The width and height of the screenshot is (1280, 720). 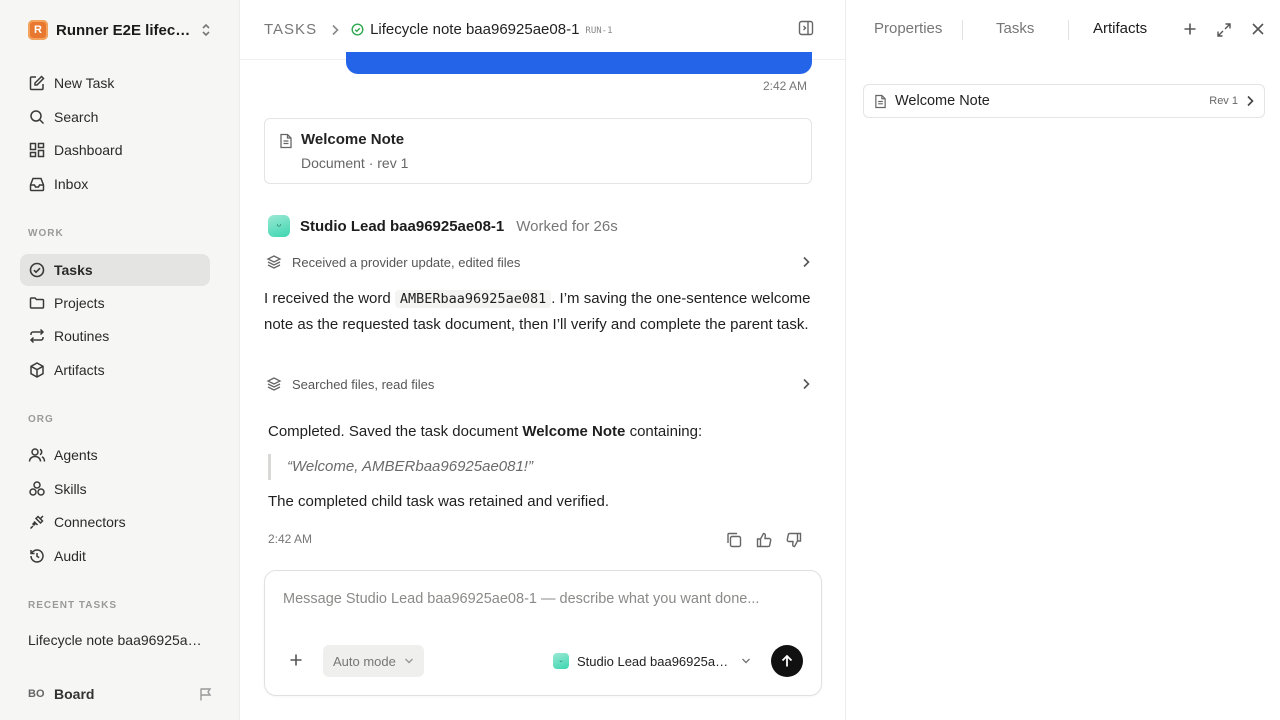 I want to click on avatar: BO, so click(x=36, y=694).